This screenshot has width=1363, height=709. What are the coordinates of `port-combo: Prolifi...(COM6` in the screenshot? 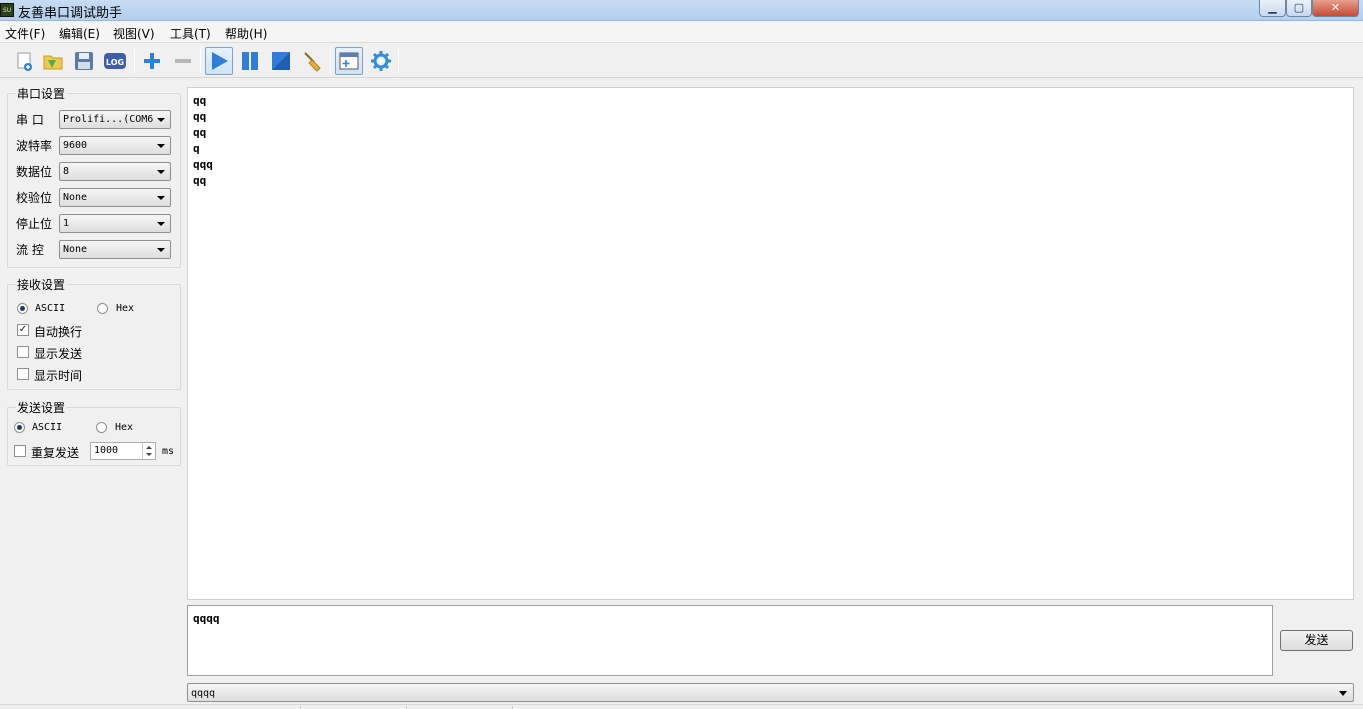 It's located at (115, 119).